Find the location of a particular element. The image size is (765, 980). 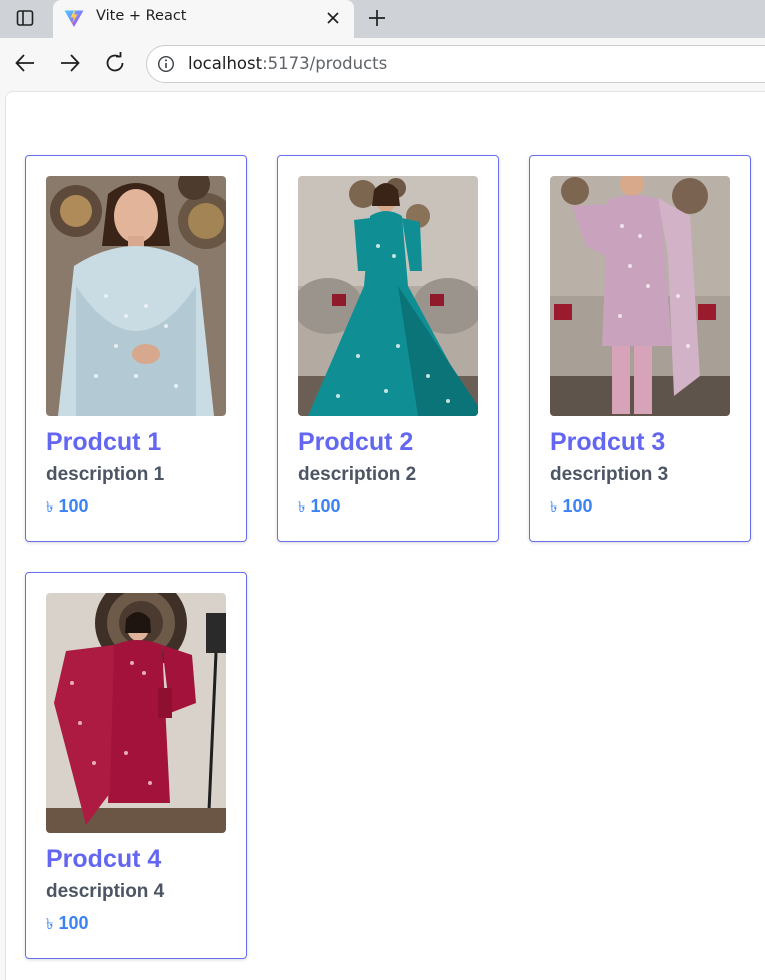

product-card-3: Prodcut 3 description 3 ৳ 100 is located at coordinates (640, 348).